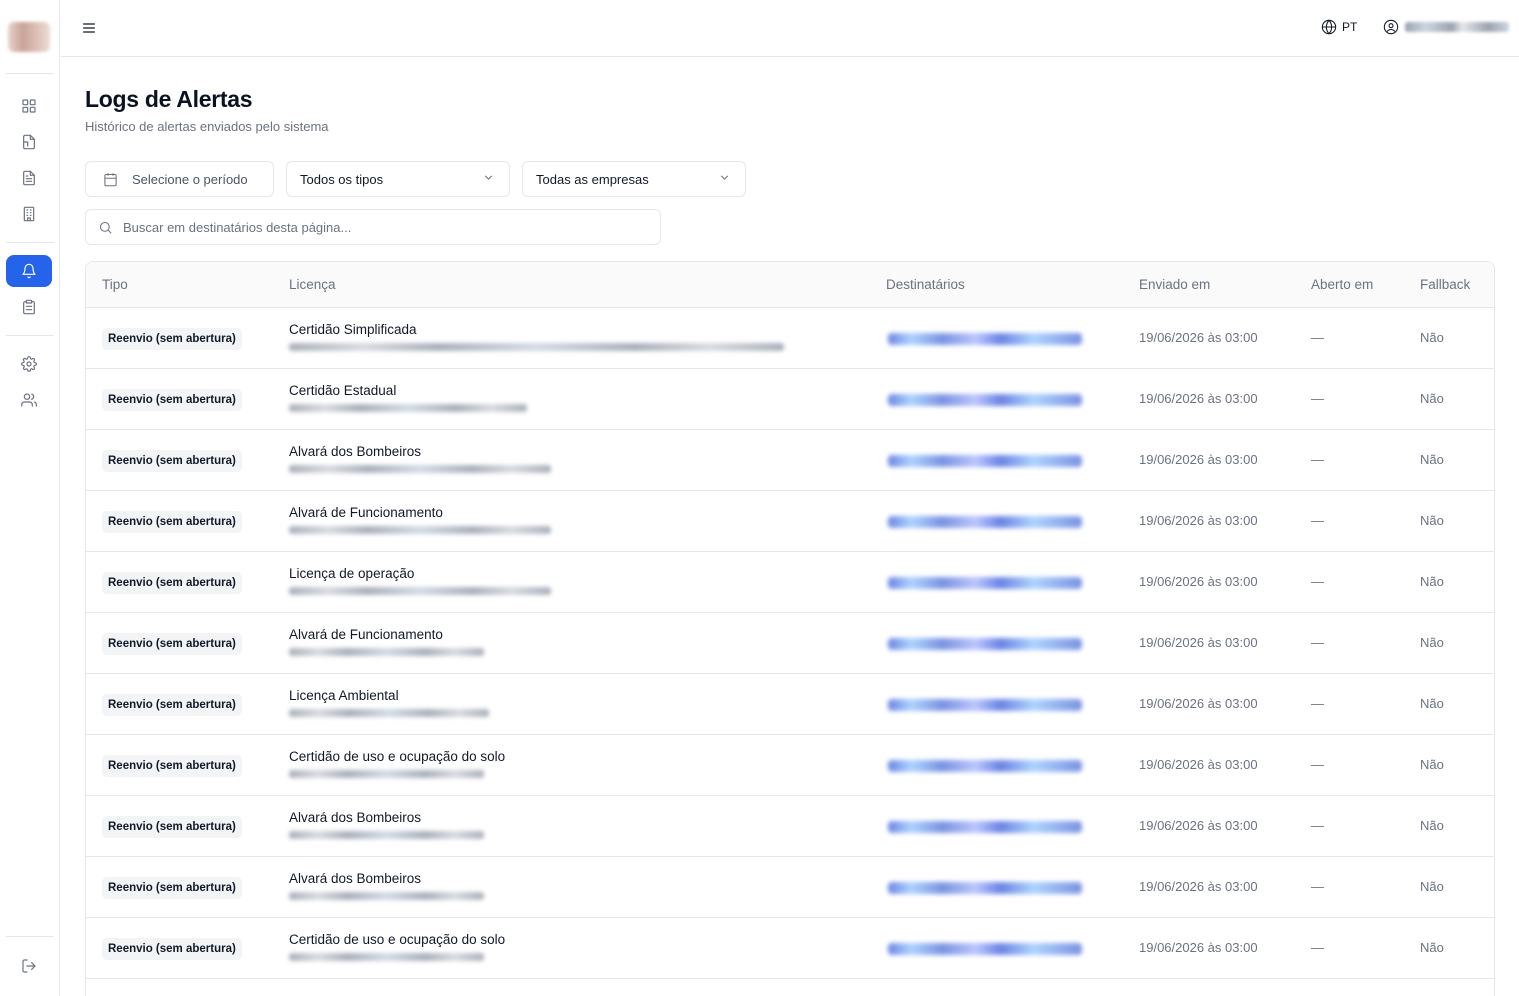  Describe the element at coordinates (115, 284) in the screenshot. I see `column-header-tipo: Tipo` at that location.